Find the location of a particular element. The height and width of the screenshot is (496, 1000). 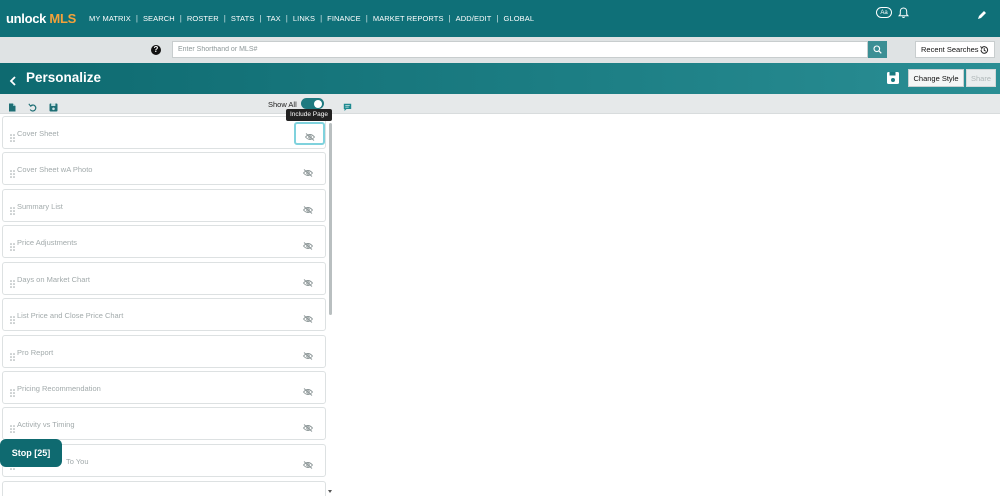

include-page-button is located at coordinates (309, 133).